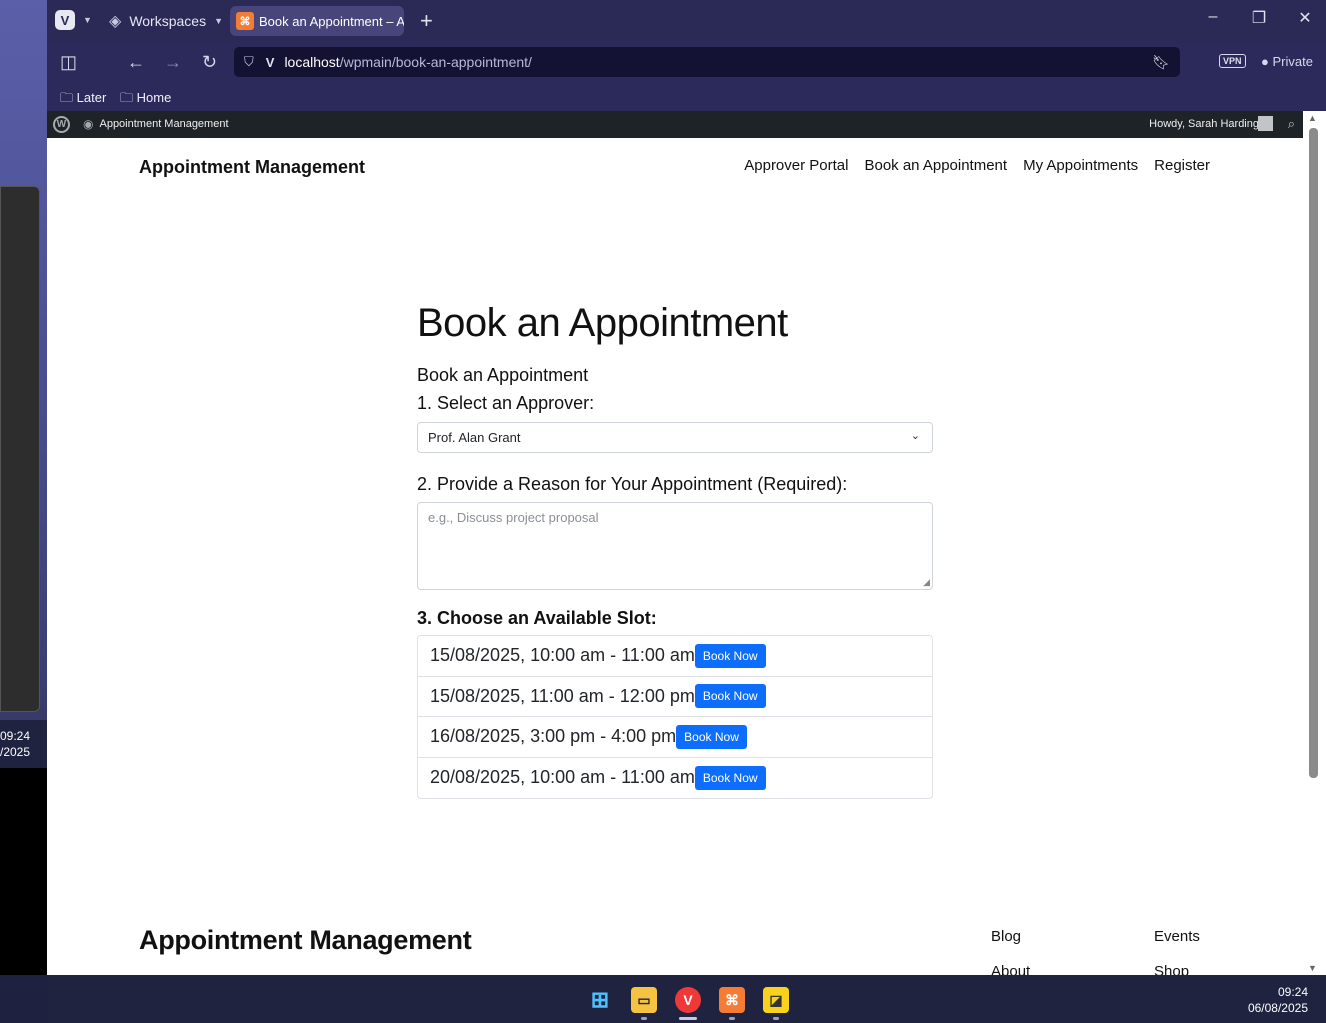 The image size is (1326, 1023). Describe the element at coordinates (1010, 969) in the screenshot. I see `footer-link-about: About` at that location.